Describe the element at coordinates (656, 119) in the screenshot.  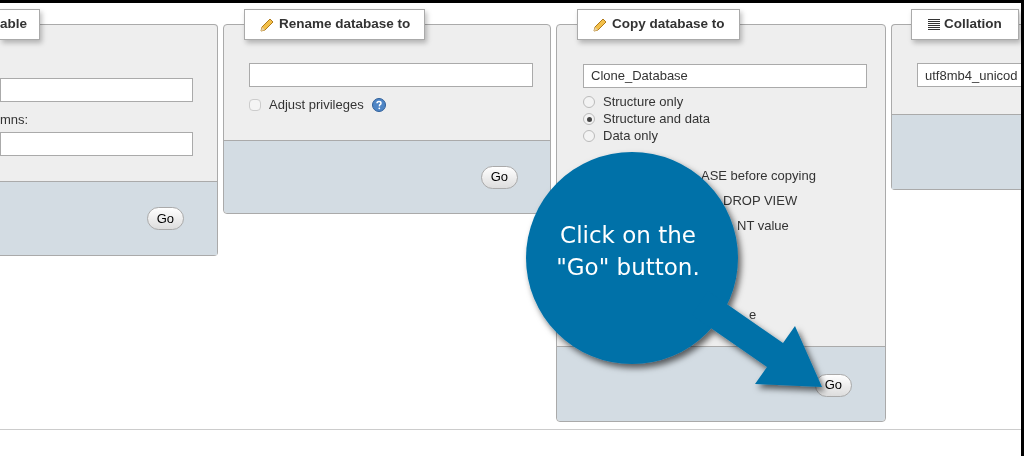
I see `radio-label: Structure and data` at that location.